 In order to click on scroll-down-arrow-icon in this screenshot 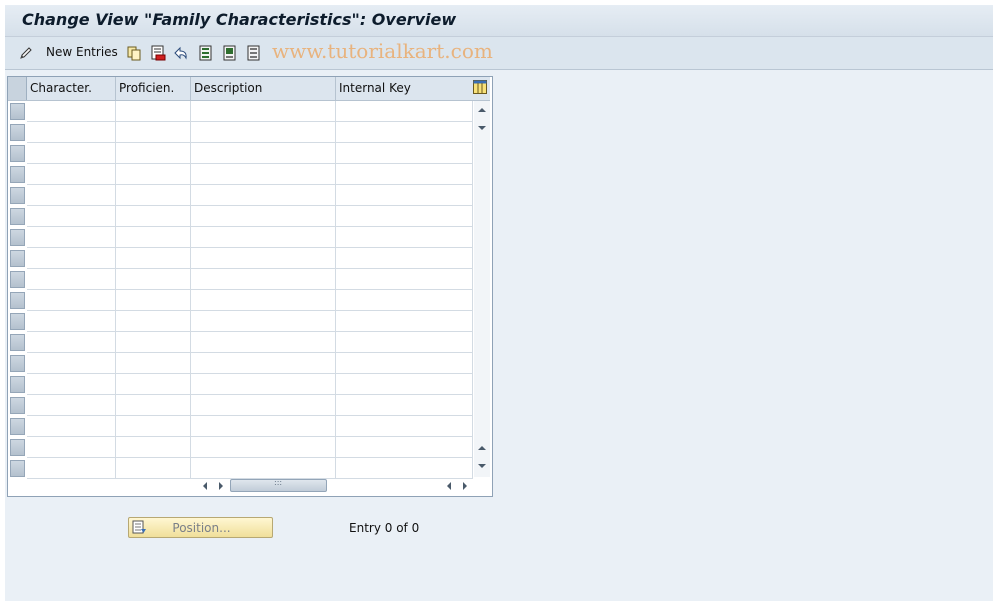, I will do `click(482, 466)`.